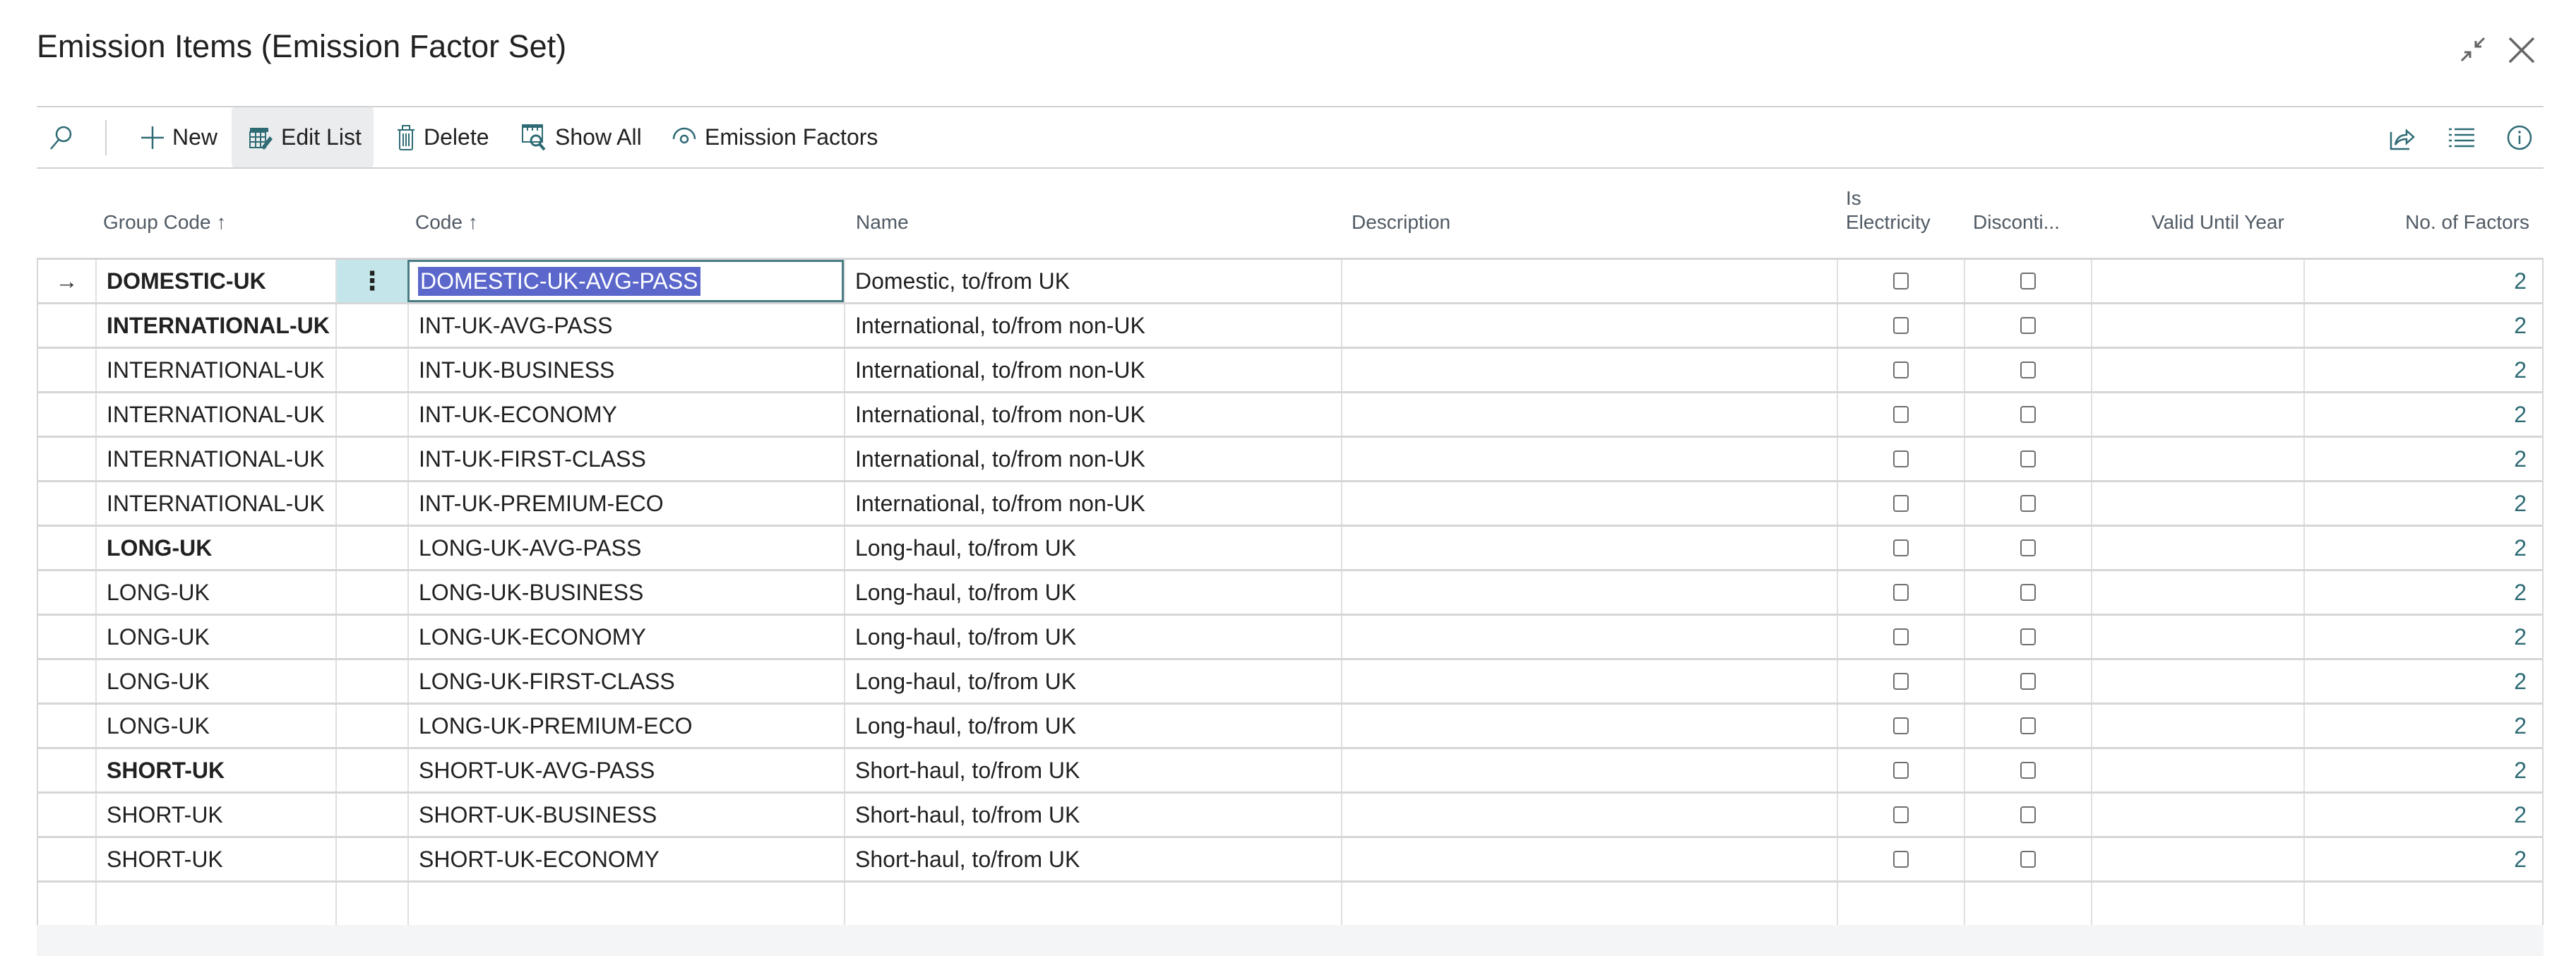 The width and height of the screenshot is (2576, 956). I want to click on cell-group-code: LONG-UK, so click(215, 637).